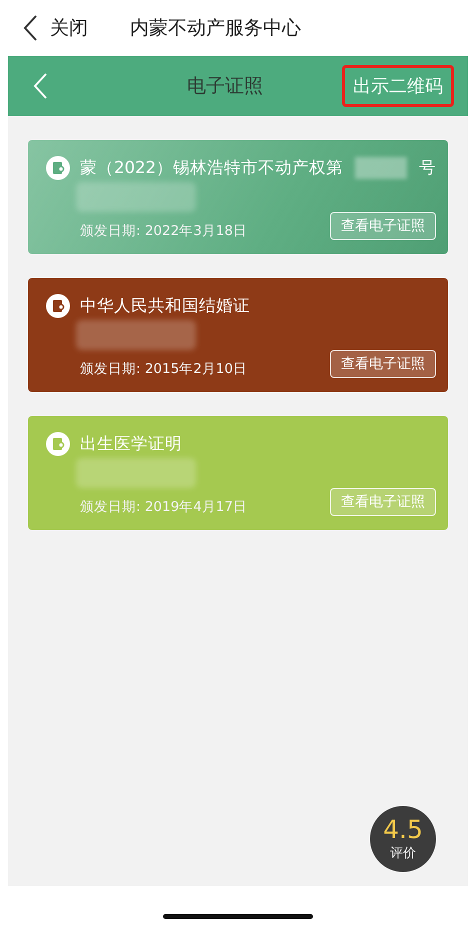  I want to click on header-title: 电子证照, so click(225, 86).